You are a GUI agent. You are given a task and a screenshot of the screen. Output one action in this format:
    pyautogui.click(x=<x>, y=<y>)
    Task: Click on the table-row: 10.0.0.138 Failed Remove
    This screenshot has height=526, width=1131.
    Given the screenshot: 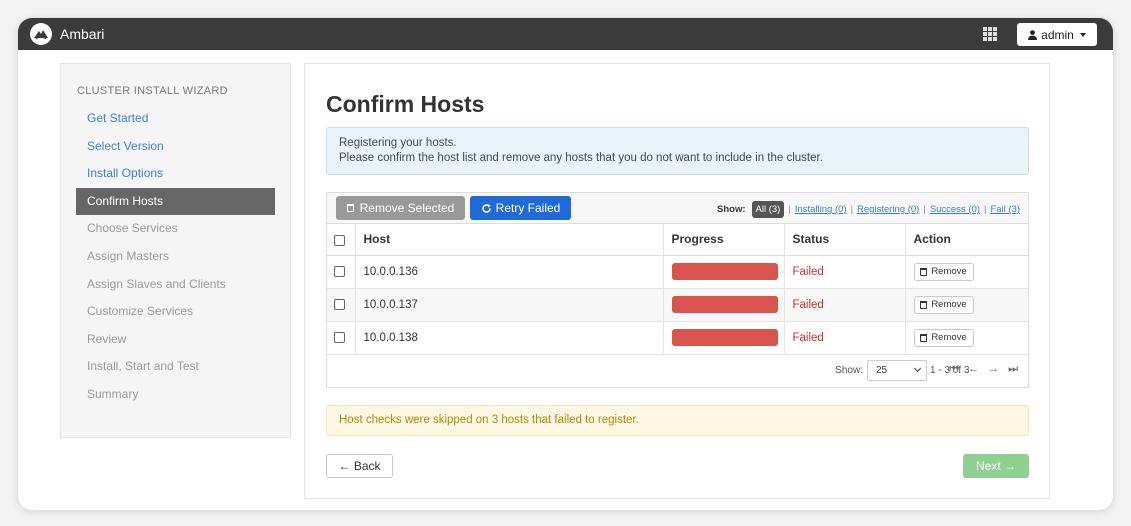 What is the action you would take?
    pyautogui.click(x=677, y=338)
    